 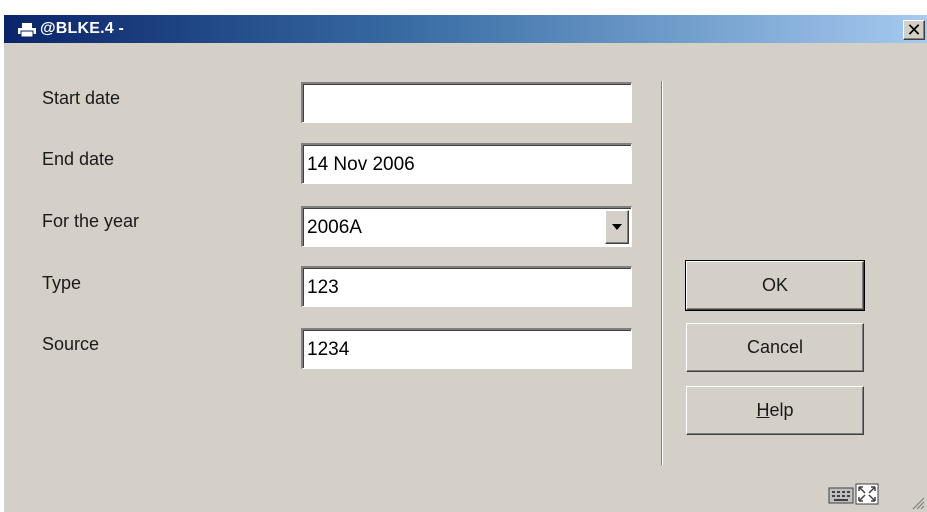 What do you see at coordinates (71, 344) in the screenshot?
I see `source-label: Source` at bounding box center [71, 344].